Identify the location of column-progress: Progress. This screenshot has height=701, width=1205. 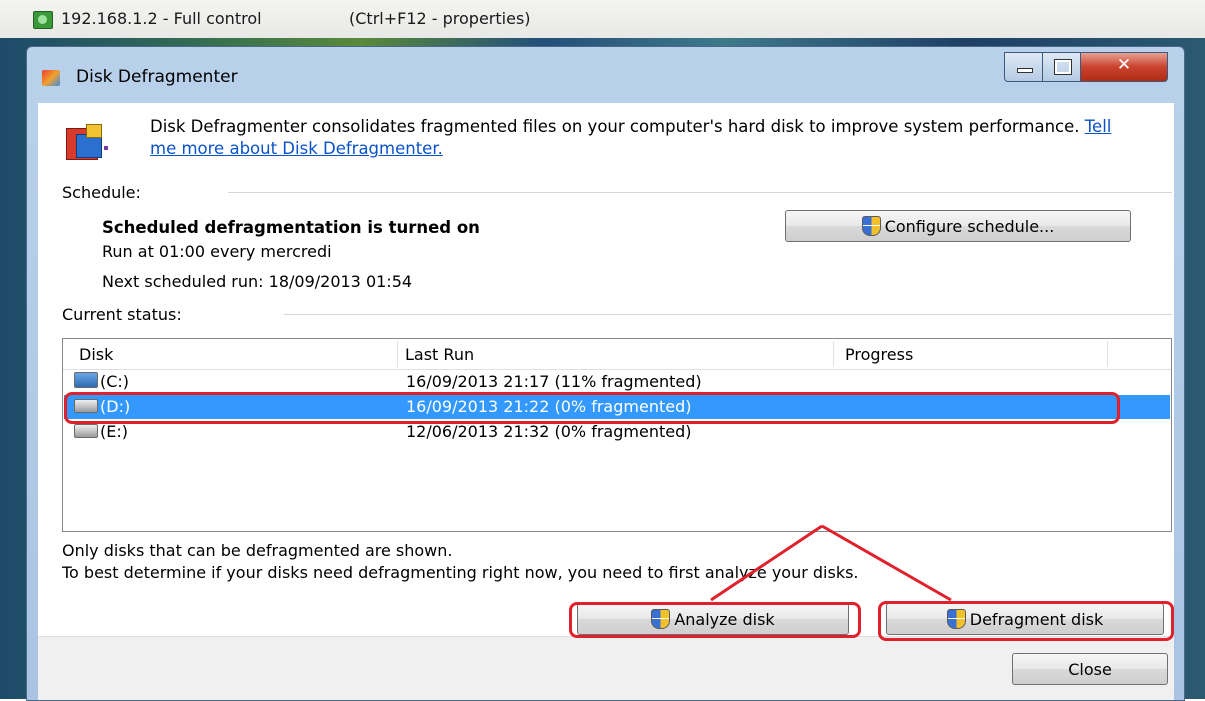
(876, 354).